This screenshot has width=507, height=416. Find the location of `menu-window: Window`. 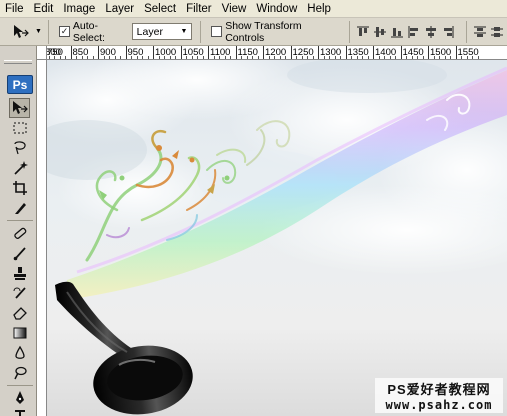

menu-window: Window is located at coordinates (276, 9).